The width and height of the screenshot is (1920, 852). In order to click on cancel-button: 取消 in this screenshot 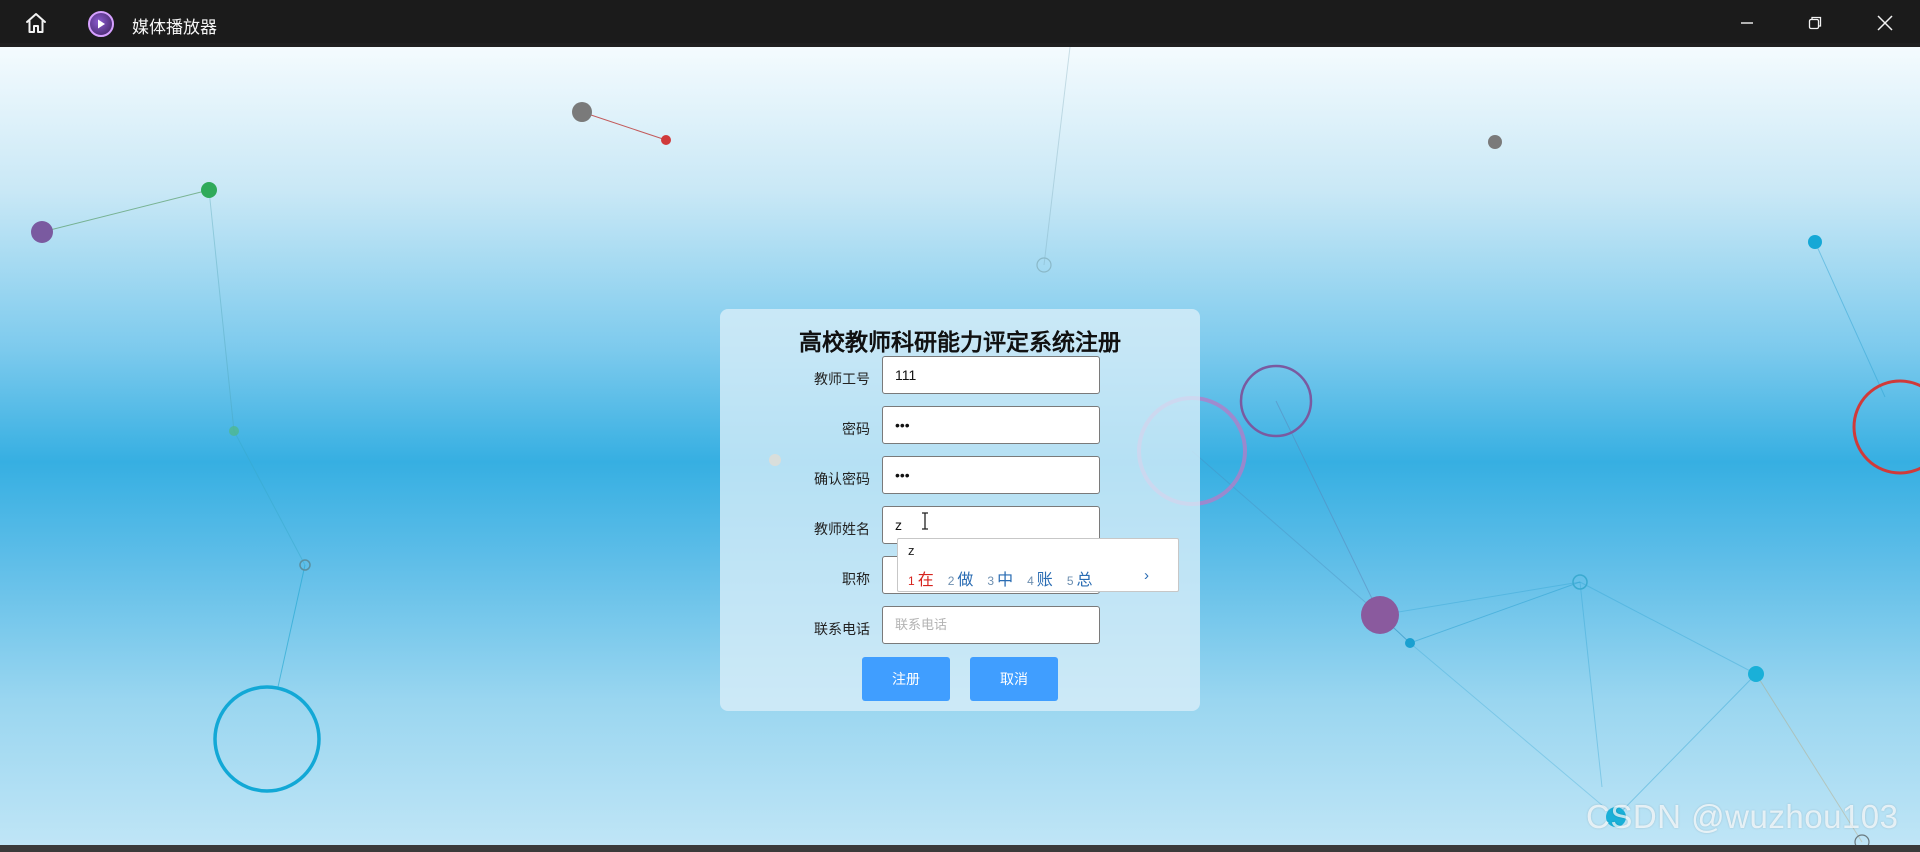, I will do `click(1014, 679)`.